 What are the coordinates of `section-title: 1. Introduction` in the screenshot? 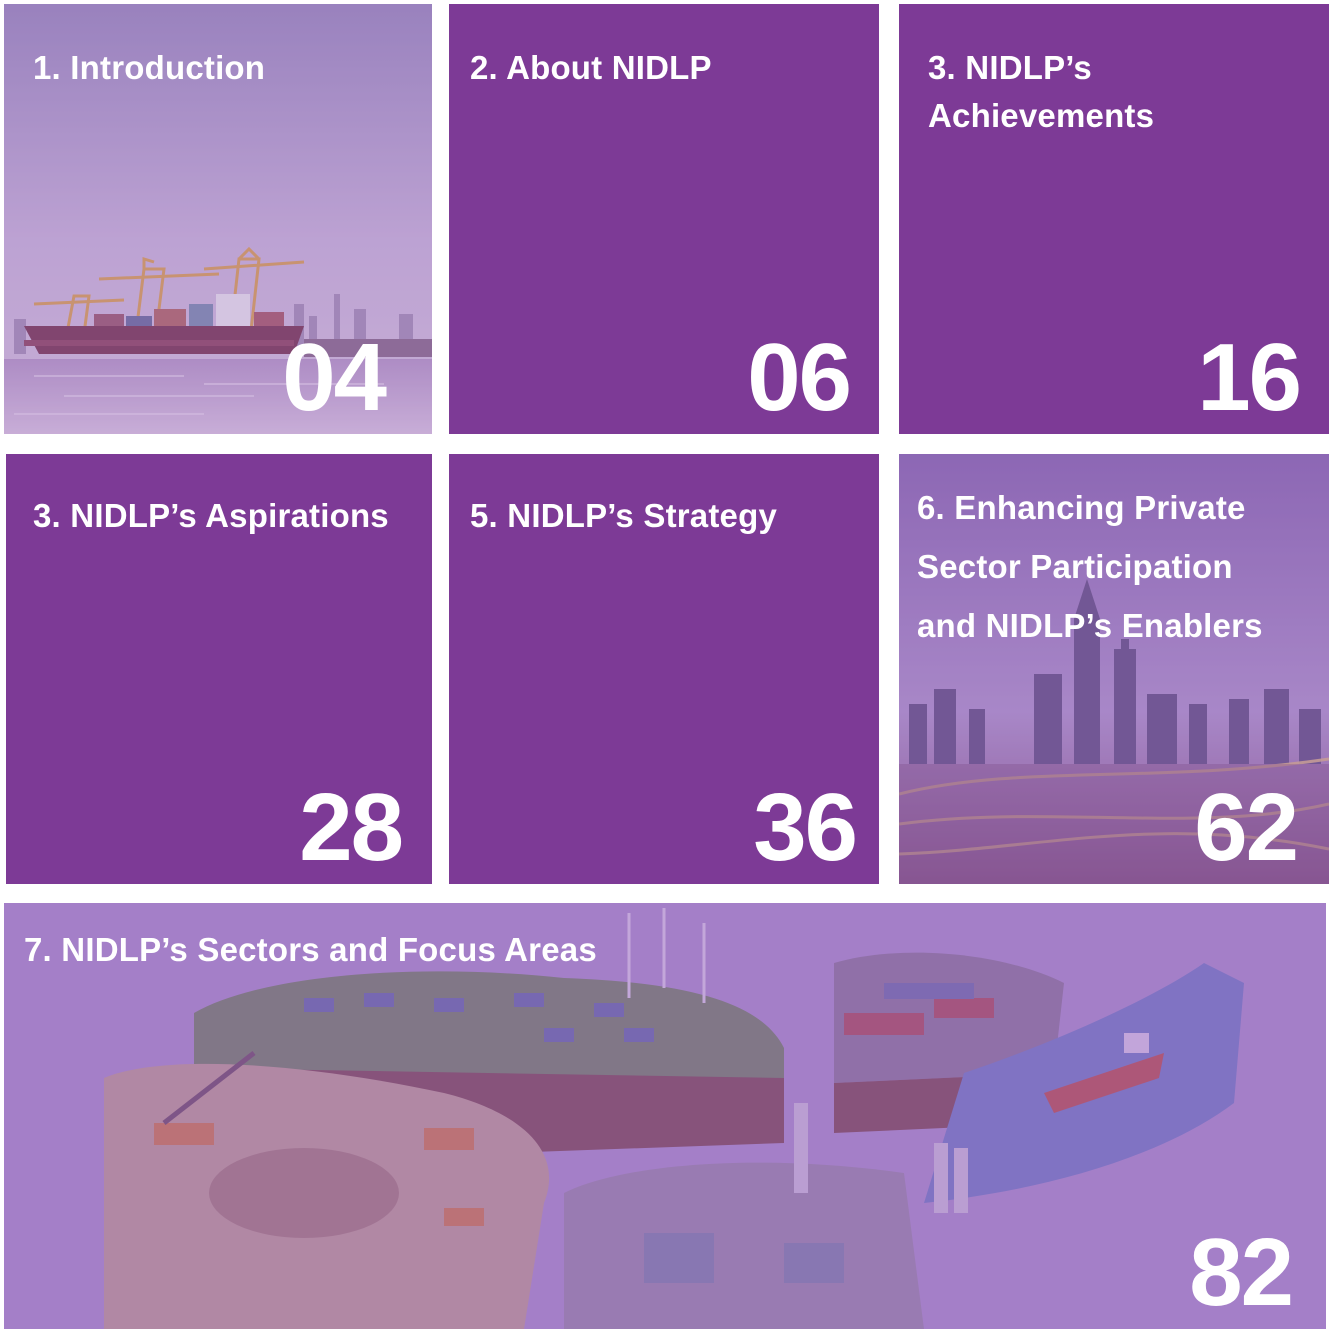 It's located at (149, 67).